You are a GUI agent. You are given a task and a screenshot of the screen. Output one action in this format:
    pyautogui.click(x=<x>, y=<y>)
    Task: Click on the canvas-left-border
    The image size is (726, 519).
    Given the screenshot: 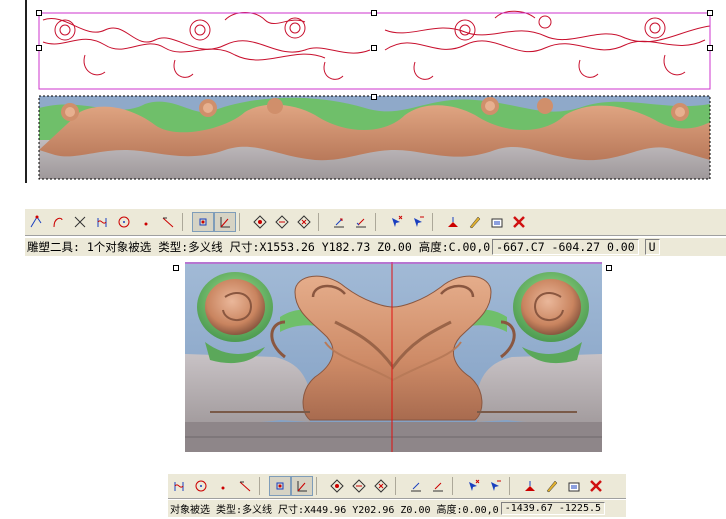 What is the action you would take?
    pyautogui.click(x=26, y=91)
    